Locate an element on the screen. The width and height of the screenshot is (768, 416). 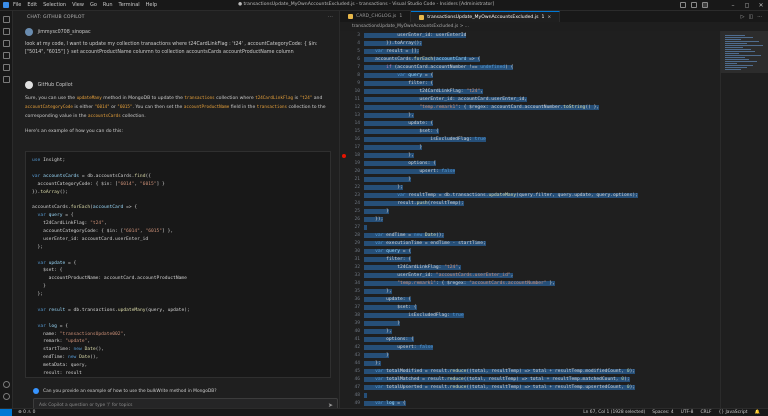
intro-text: collection. is located at coordinates (134, 116).